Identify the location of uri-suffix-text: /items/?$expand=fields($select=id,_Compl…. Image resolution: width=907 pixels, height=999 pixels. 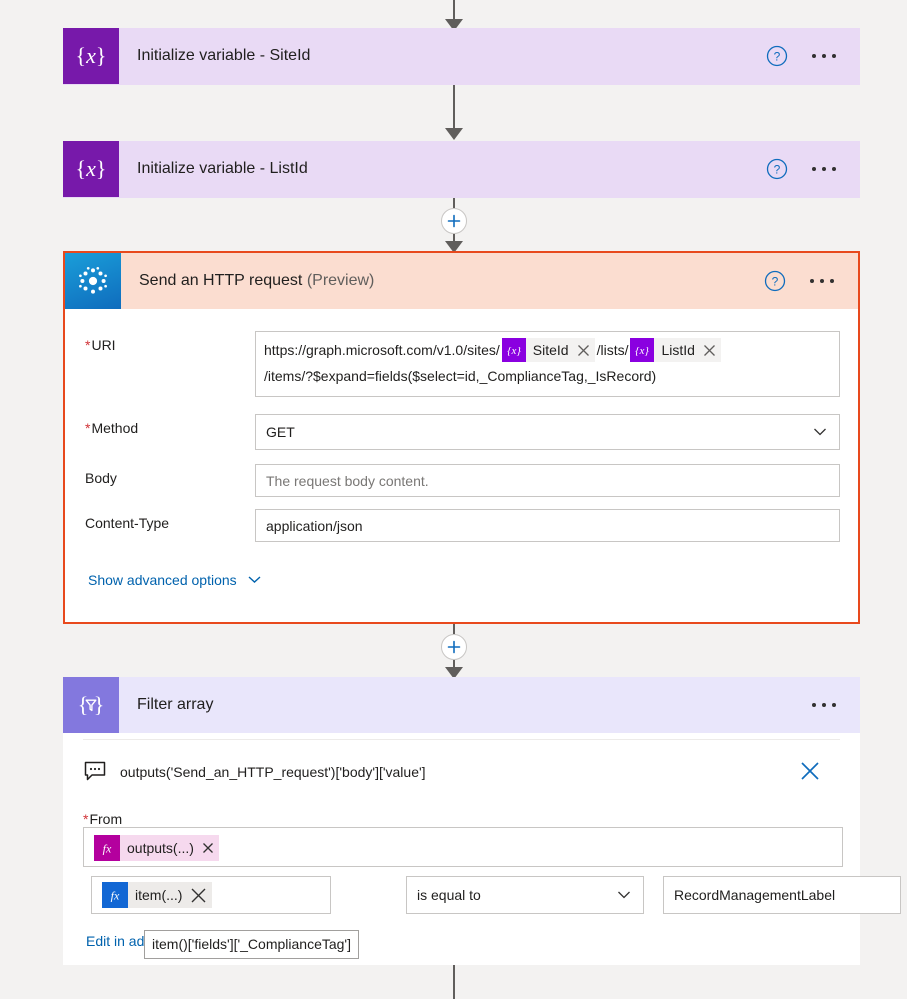
(460, 376).